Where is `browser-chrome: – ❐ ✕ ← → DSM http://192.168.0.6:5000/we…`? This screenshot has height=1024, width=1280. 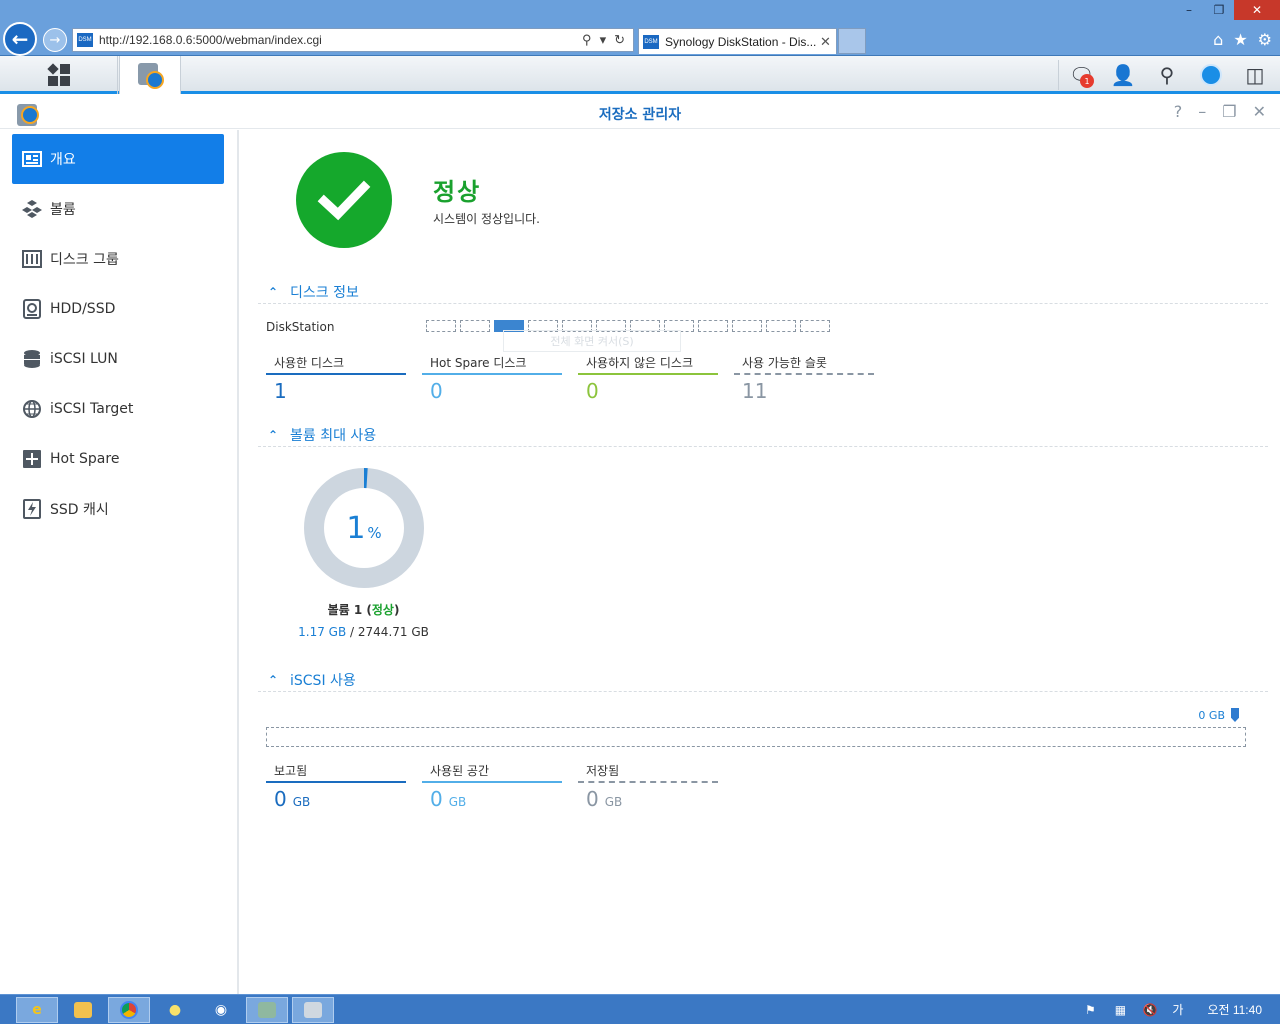
browser-chrome: – ❐ ✕ ← → DSM http://192.168.0.6:5000/we… is located at coordinates (640, 28).